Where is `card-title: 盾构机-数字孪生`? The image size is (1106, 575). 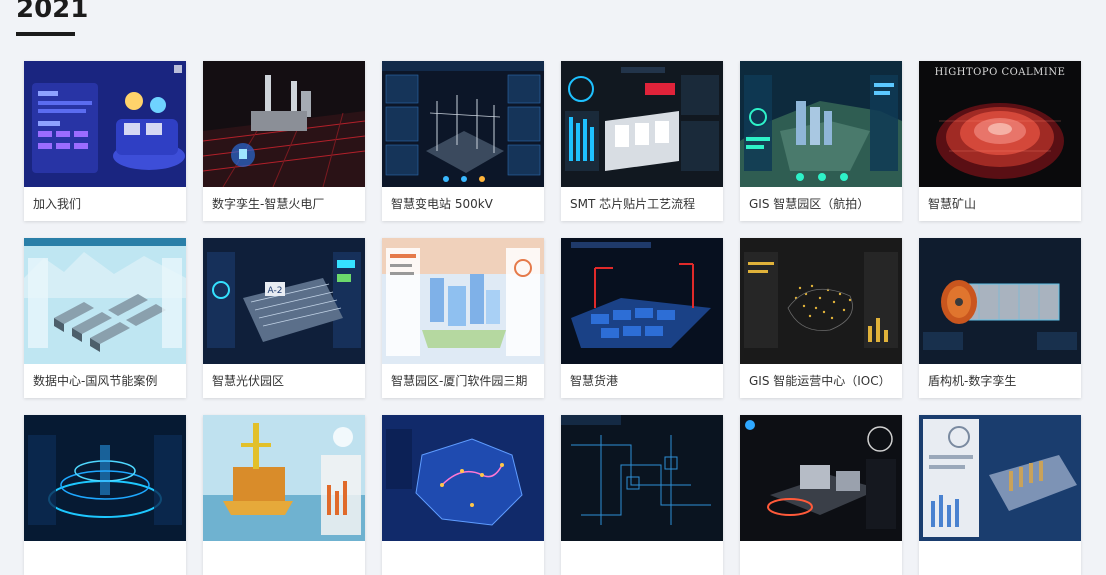
card-title: 盾构机-数字孪生 is located at coordinates (972, 381).